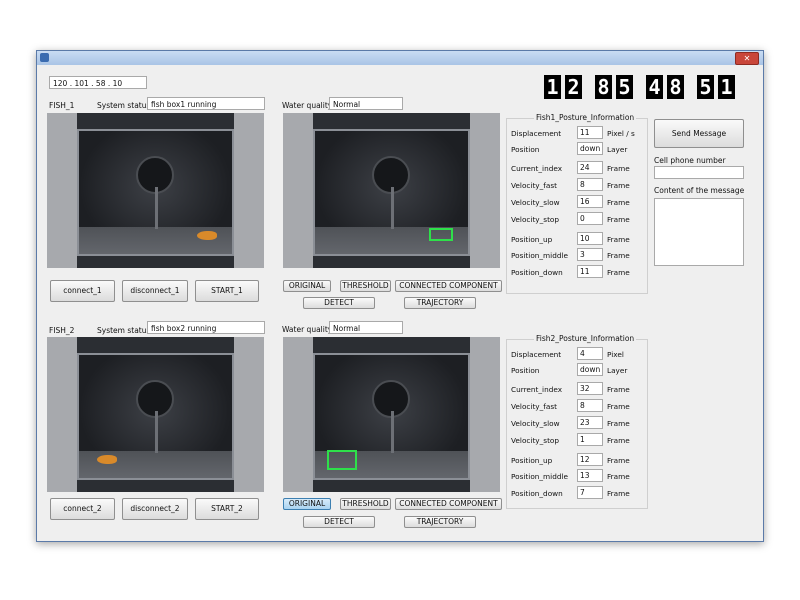 Image resolution: width=800 pixels, height=600 pixels. Describe the element at coordinates (590, 353) in the screenshot. I see `posture-row-value: 4` at that location.